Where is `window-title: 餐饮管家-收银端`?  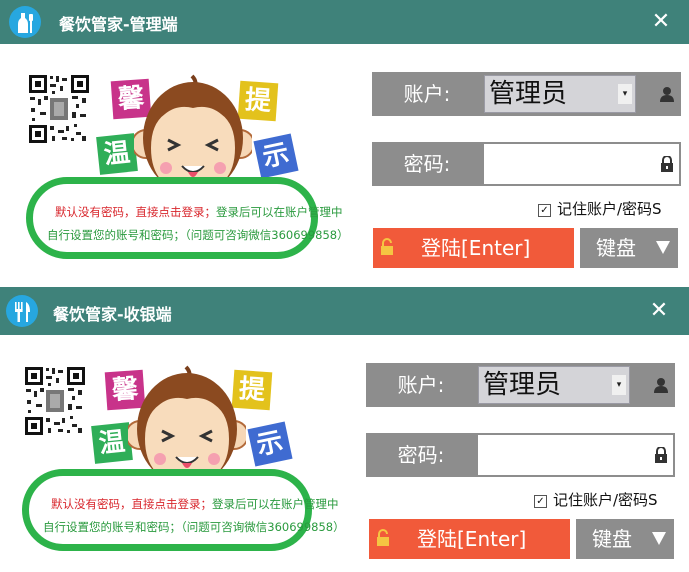 window-title: 餐饮管家-收银端 is located at coordinates (112, 314).